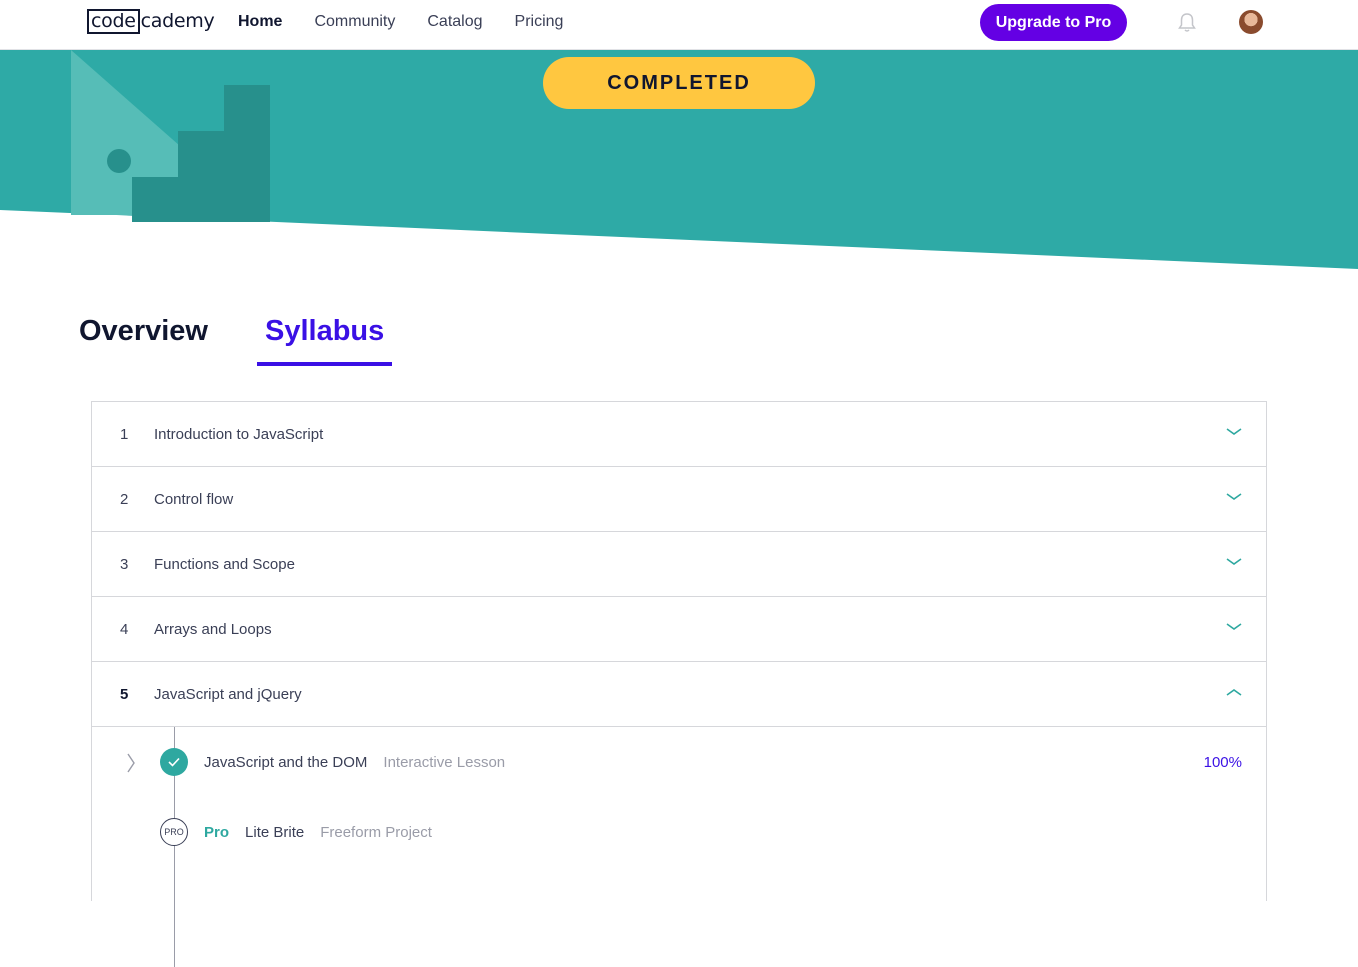 This screenshot has width=1358, height=967. What do you see at coordinates (1187, 22) in the screenshot?
I see `notification-bell-icon` at bounding box center [1187, 22].